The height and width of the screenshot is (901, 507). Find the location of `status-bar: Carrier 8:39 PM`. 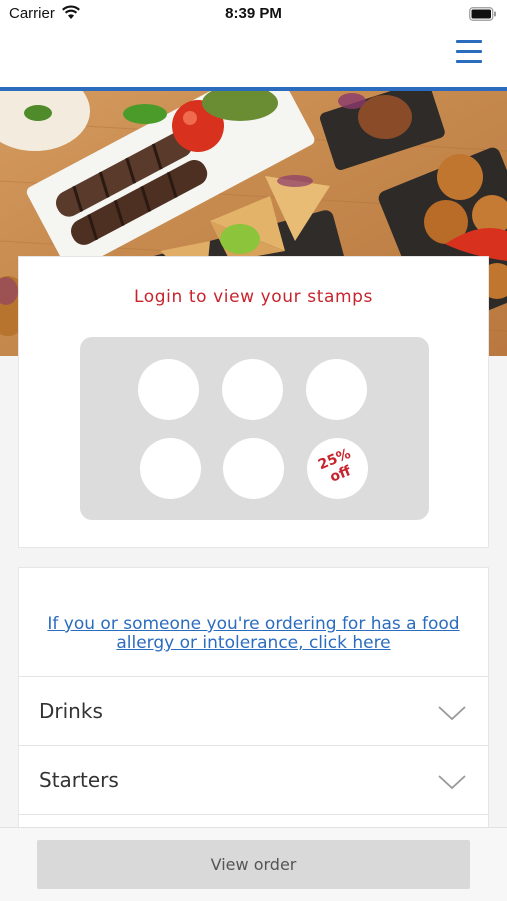

status-bar: Carrier 8:39 PM is located at coordinates (253, 15).